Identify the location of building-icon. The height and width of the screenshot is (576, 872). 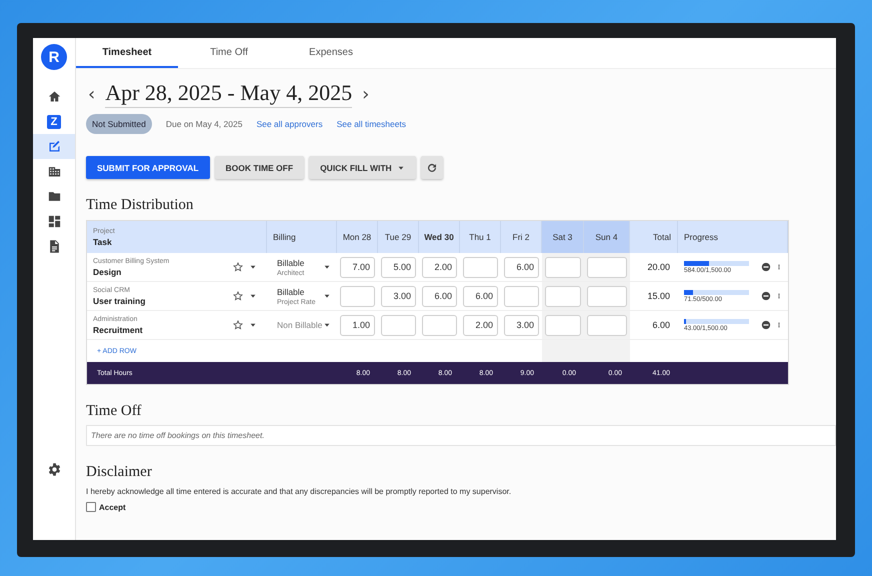
(54, 171).